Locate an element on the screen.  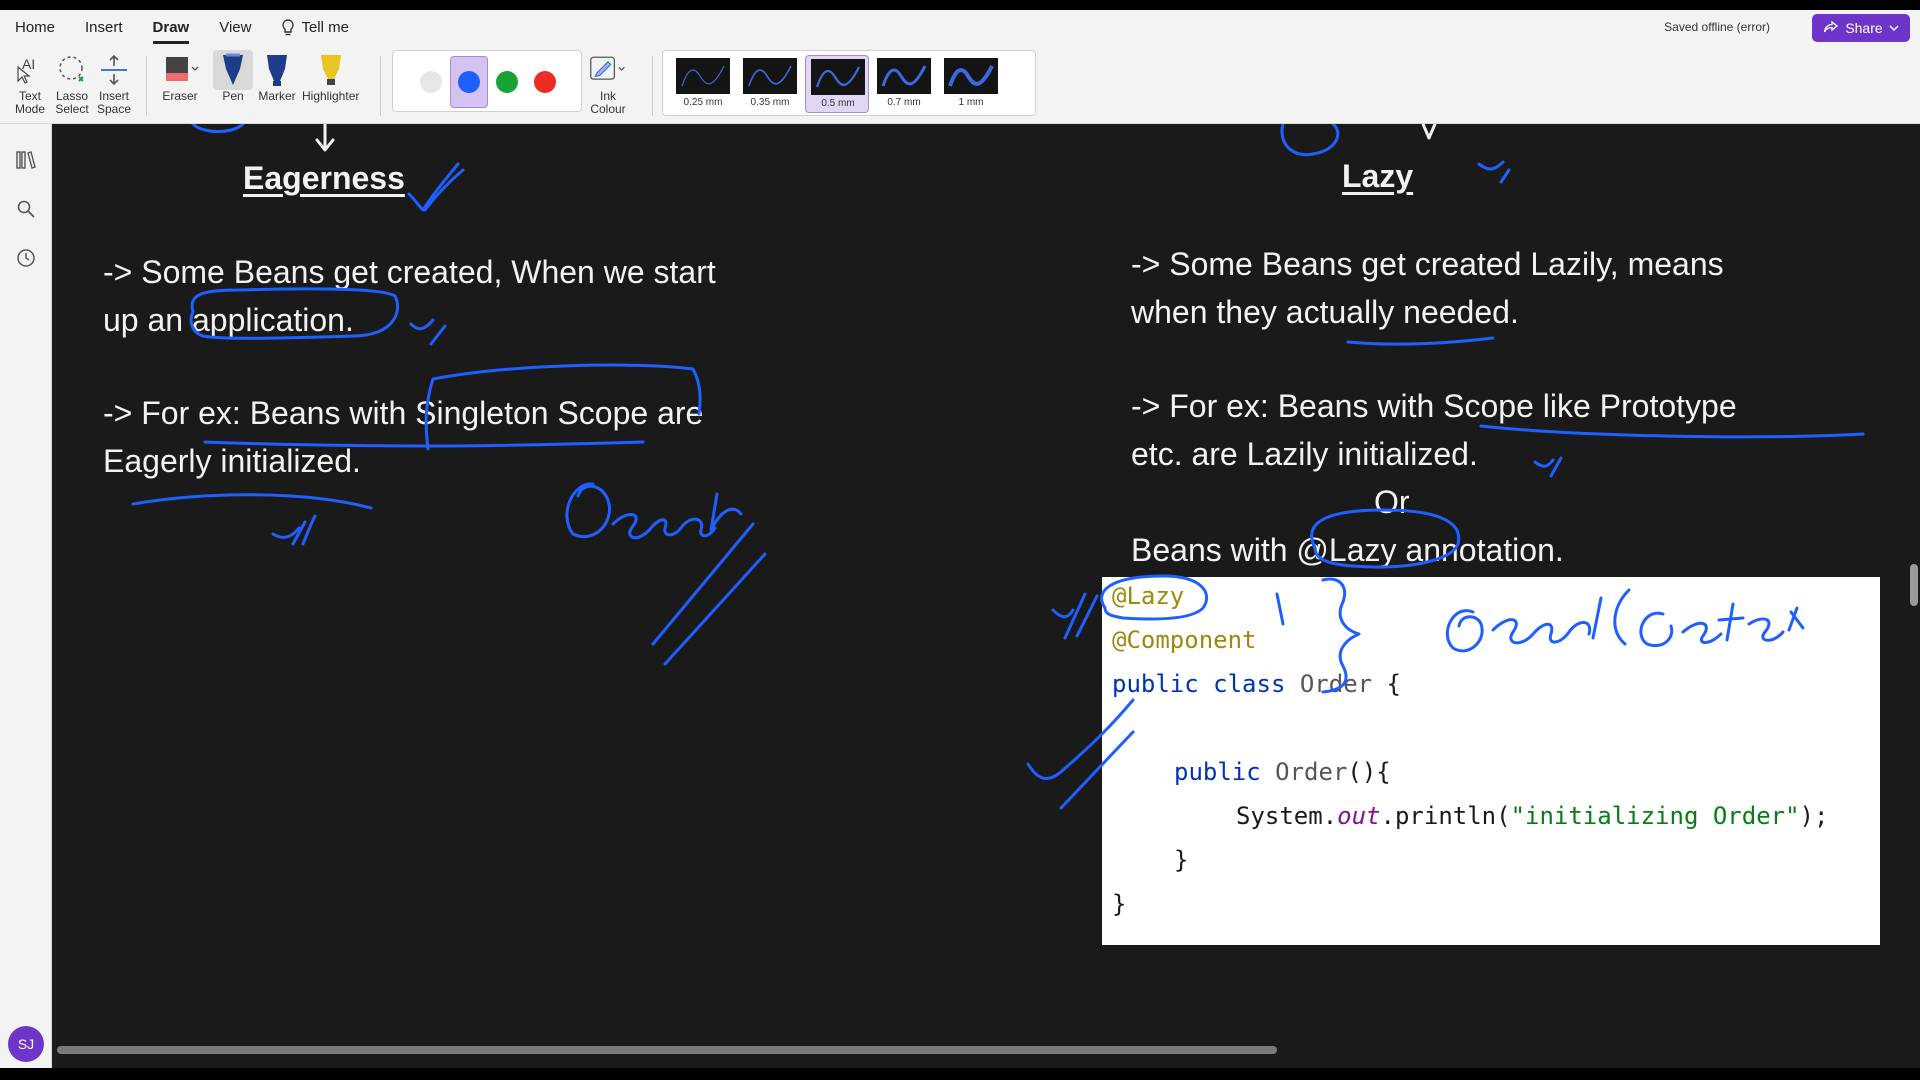
tell-me-search: Tell me is located at coordinates (315, 28).